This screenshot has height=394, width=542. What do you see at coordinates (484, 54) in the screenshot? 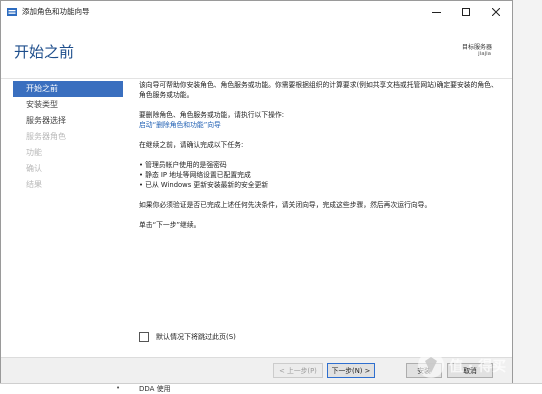
I see `destination-server-value: jiajia` at bounding box center [484, 54].